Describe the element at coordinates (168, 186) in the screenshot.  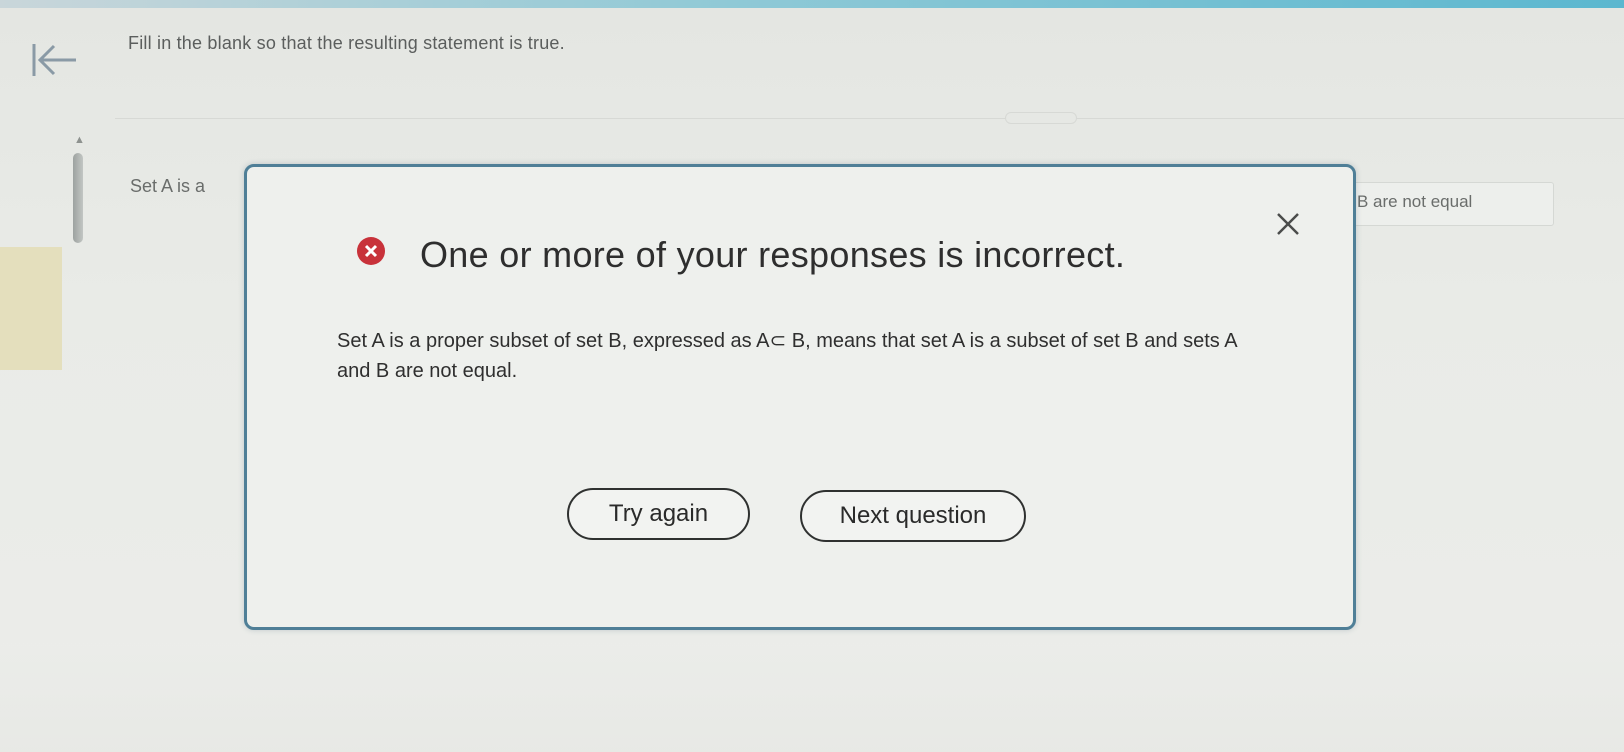
I see `question-prefix: Set A is a` at that location.